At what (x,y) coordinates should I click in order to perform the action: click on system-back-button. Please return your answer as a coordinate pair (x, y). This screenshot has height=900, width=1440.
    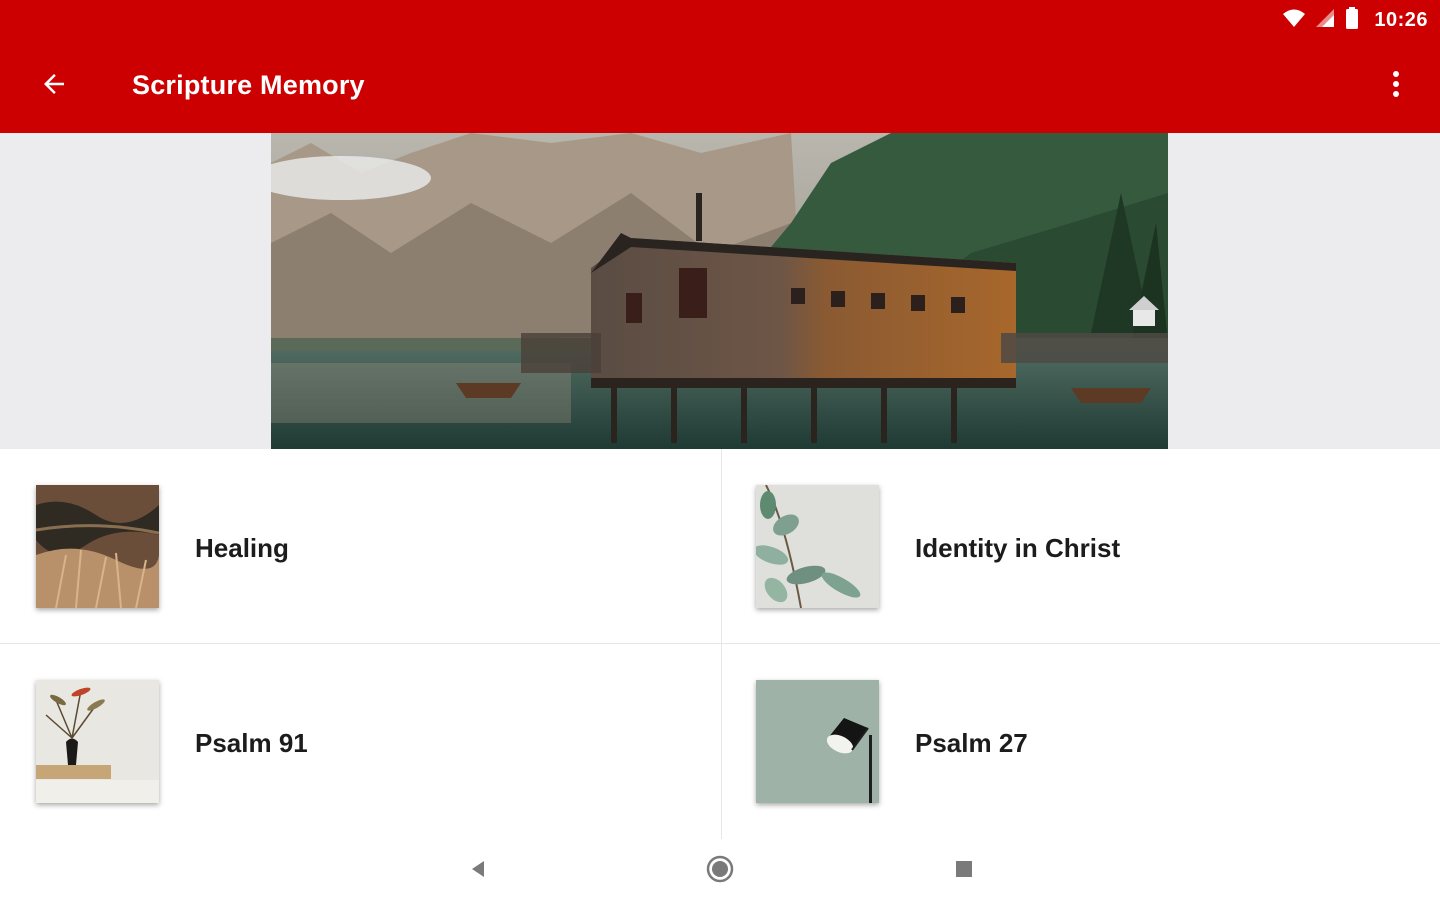
    Looking at the image, I should click on (478, 871).